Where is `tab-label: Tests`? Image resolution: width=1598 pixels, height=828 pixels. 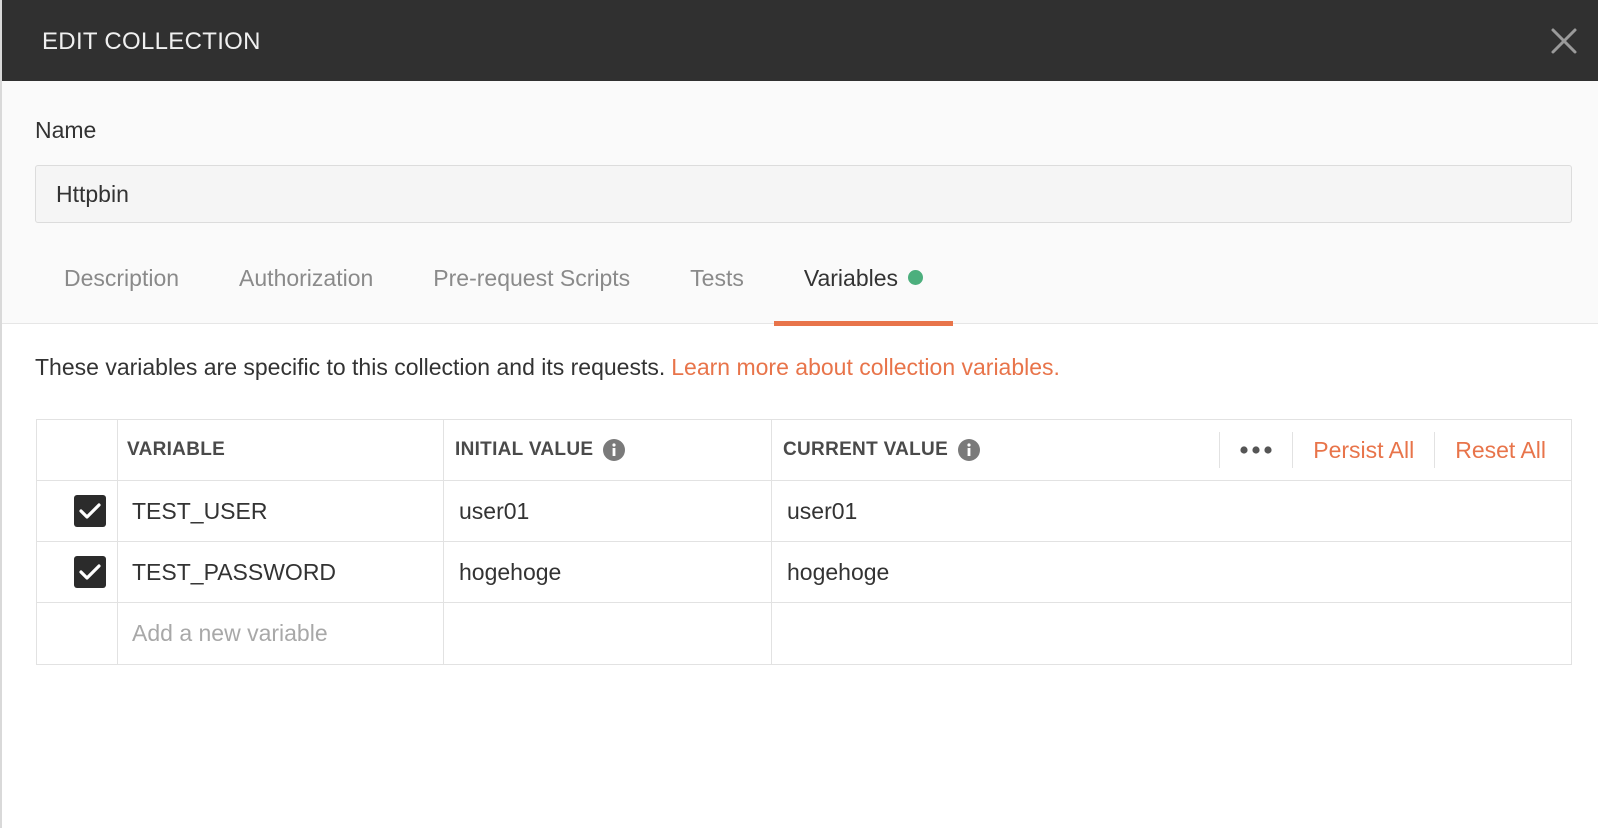
tab-label: Tests is located at coordinates (717, 278).